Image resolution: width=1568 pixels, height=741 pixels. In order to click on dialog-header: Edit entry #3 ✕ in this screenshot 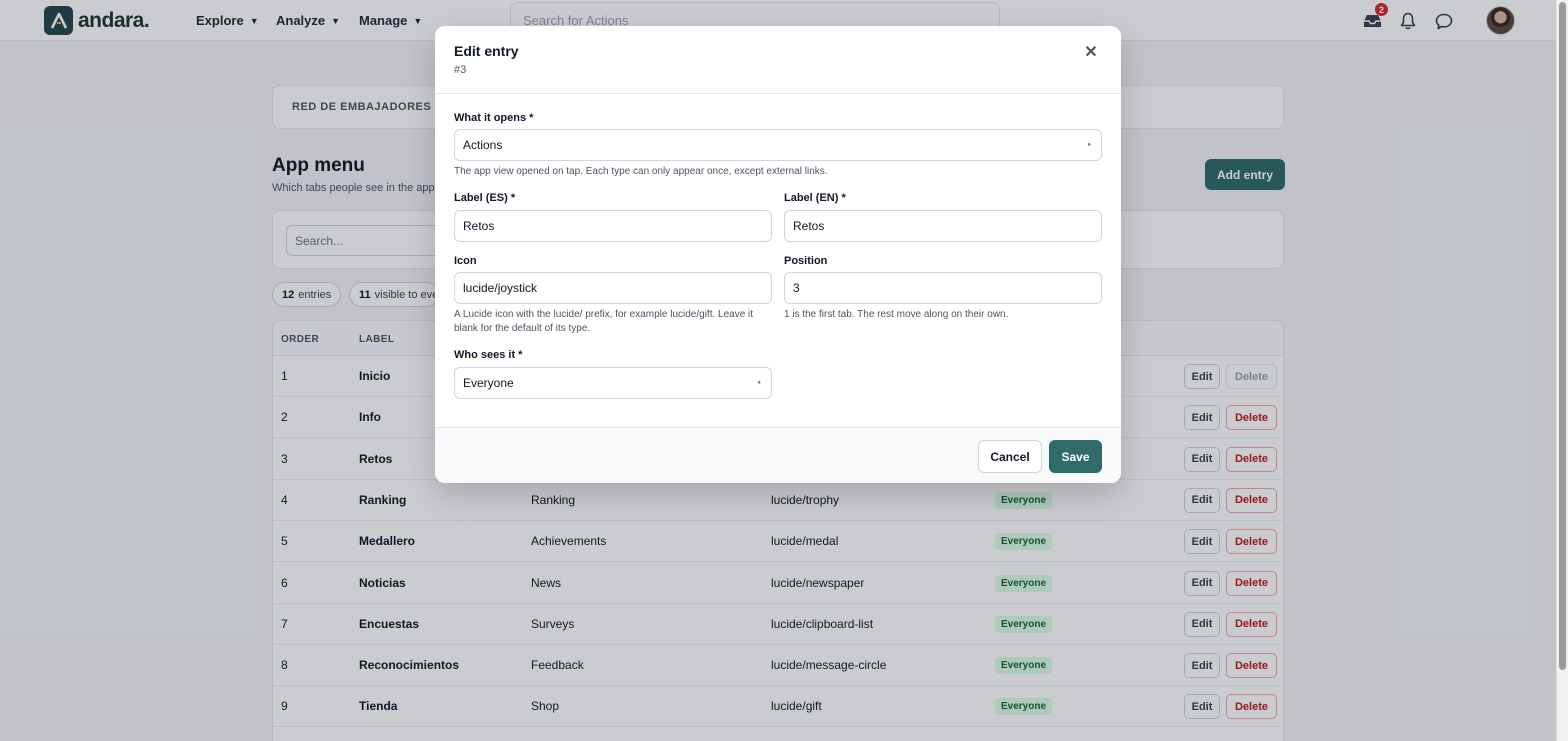, I will do `click(778, 60)`.